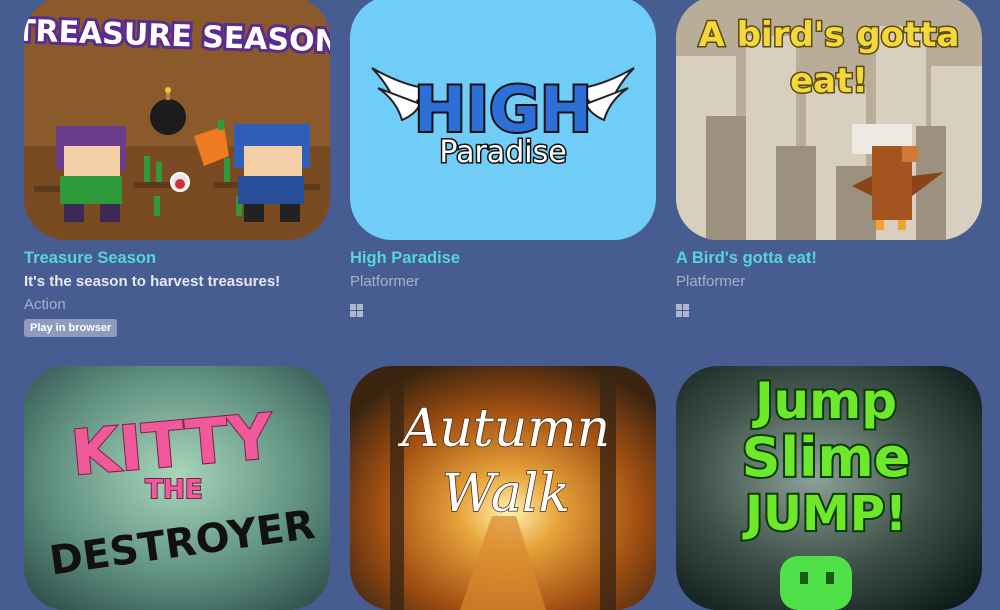 This screenshot has width=1000, height=610. I want to click on cover-title-text-line2: Walk, so click(506, 494).